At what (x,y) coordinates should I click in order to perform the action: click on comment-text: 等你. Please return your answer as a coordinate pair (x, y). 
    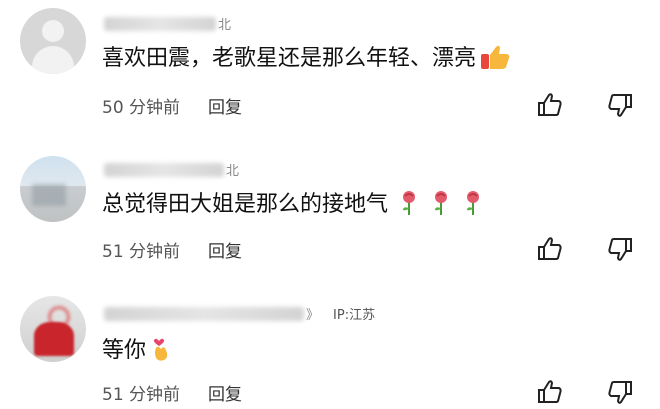
    Looking at the image, I should click on (137, 351).